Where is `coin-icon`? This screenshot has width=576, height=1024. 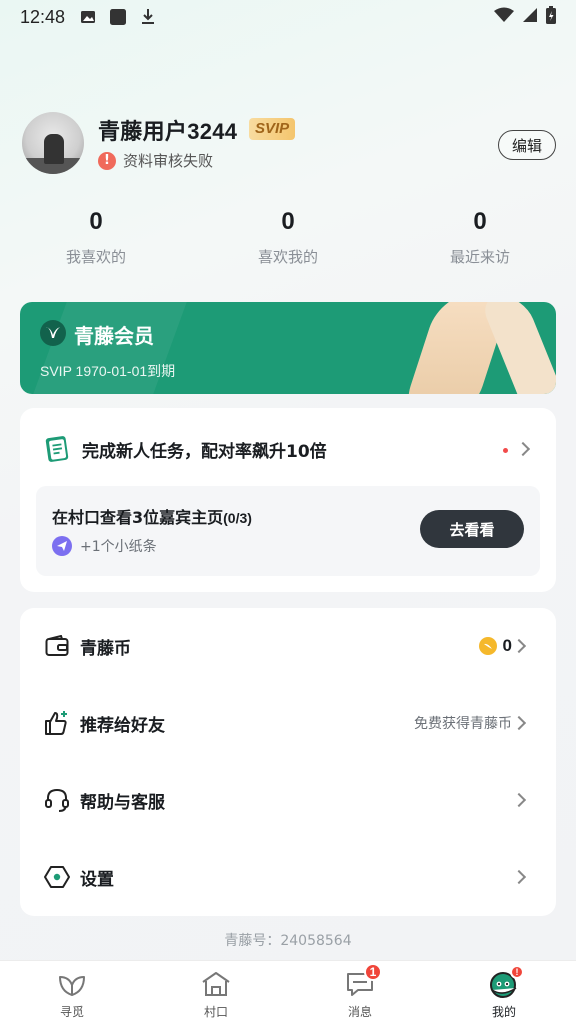 coin-icon is located at coordinates (487, 646).